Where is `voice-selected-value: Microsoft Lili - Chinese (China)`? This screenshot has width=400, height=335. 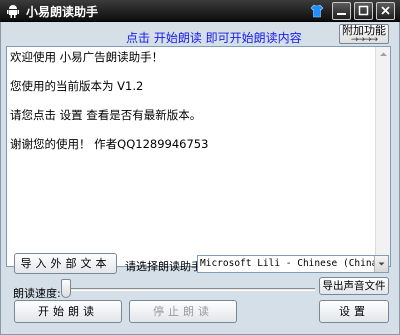 voice-selected-value: Microsoft Lili - Chinese (China) is located at coordinates (292, 263).